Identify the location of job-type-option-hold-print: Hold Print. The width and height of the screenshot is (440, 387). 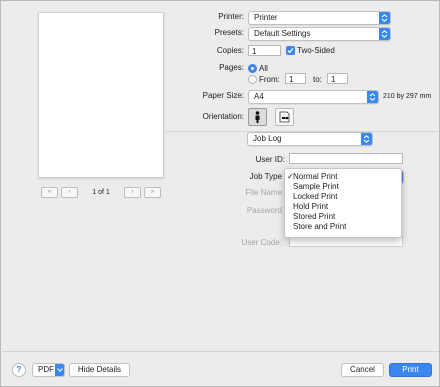
(343, 207).